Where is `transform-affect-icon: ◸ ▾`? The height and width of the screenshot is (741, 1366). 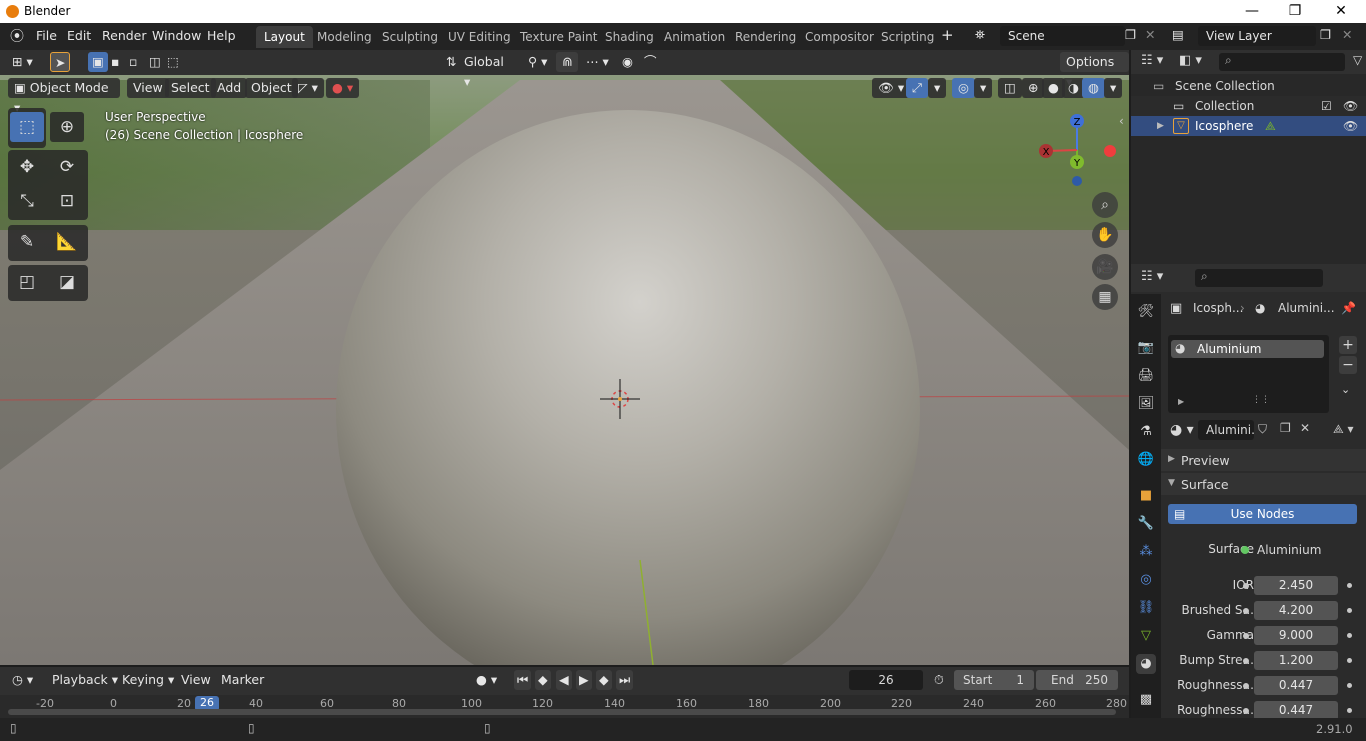
transform-affect-icon: ◸ ▾ is located at coordinates (308, 88).